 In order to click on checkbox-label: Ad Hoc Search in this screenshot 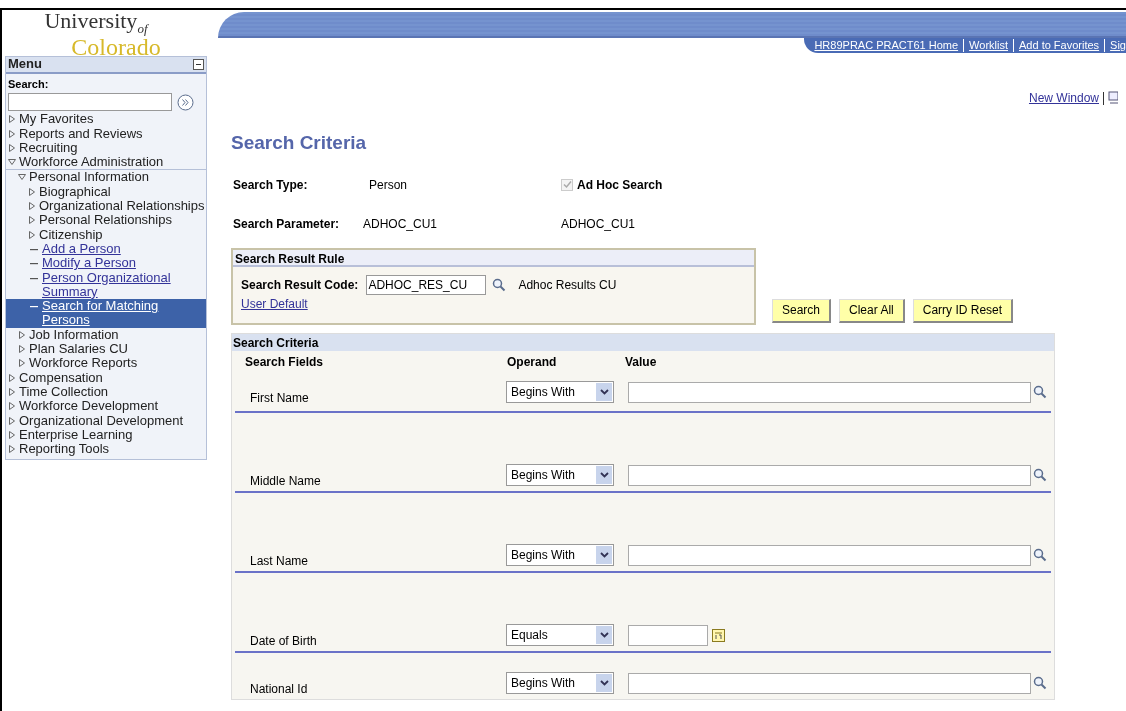, I will do `click(620, 185)`.